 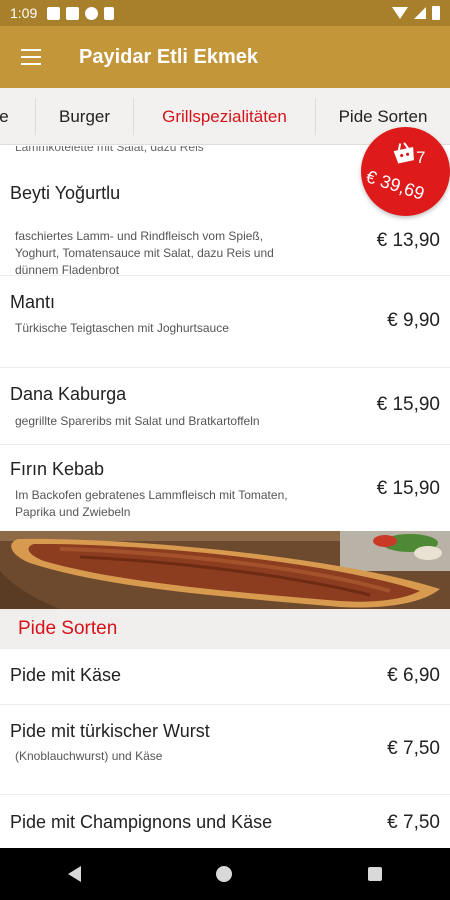 What do you see at coordinates (89, 756) in the screenshot?
I see `item-description: (Knoblauchwurst) und Käse` at bounding box center [89, 756].